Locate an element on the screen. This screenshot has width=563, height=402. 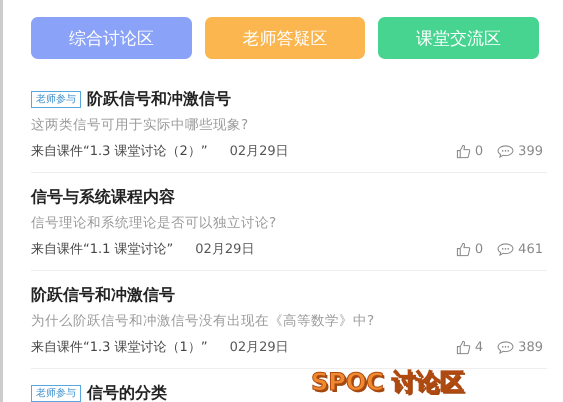
post-title: 信号与系统课程内容 is located at coordinates (103, 197).